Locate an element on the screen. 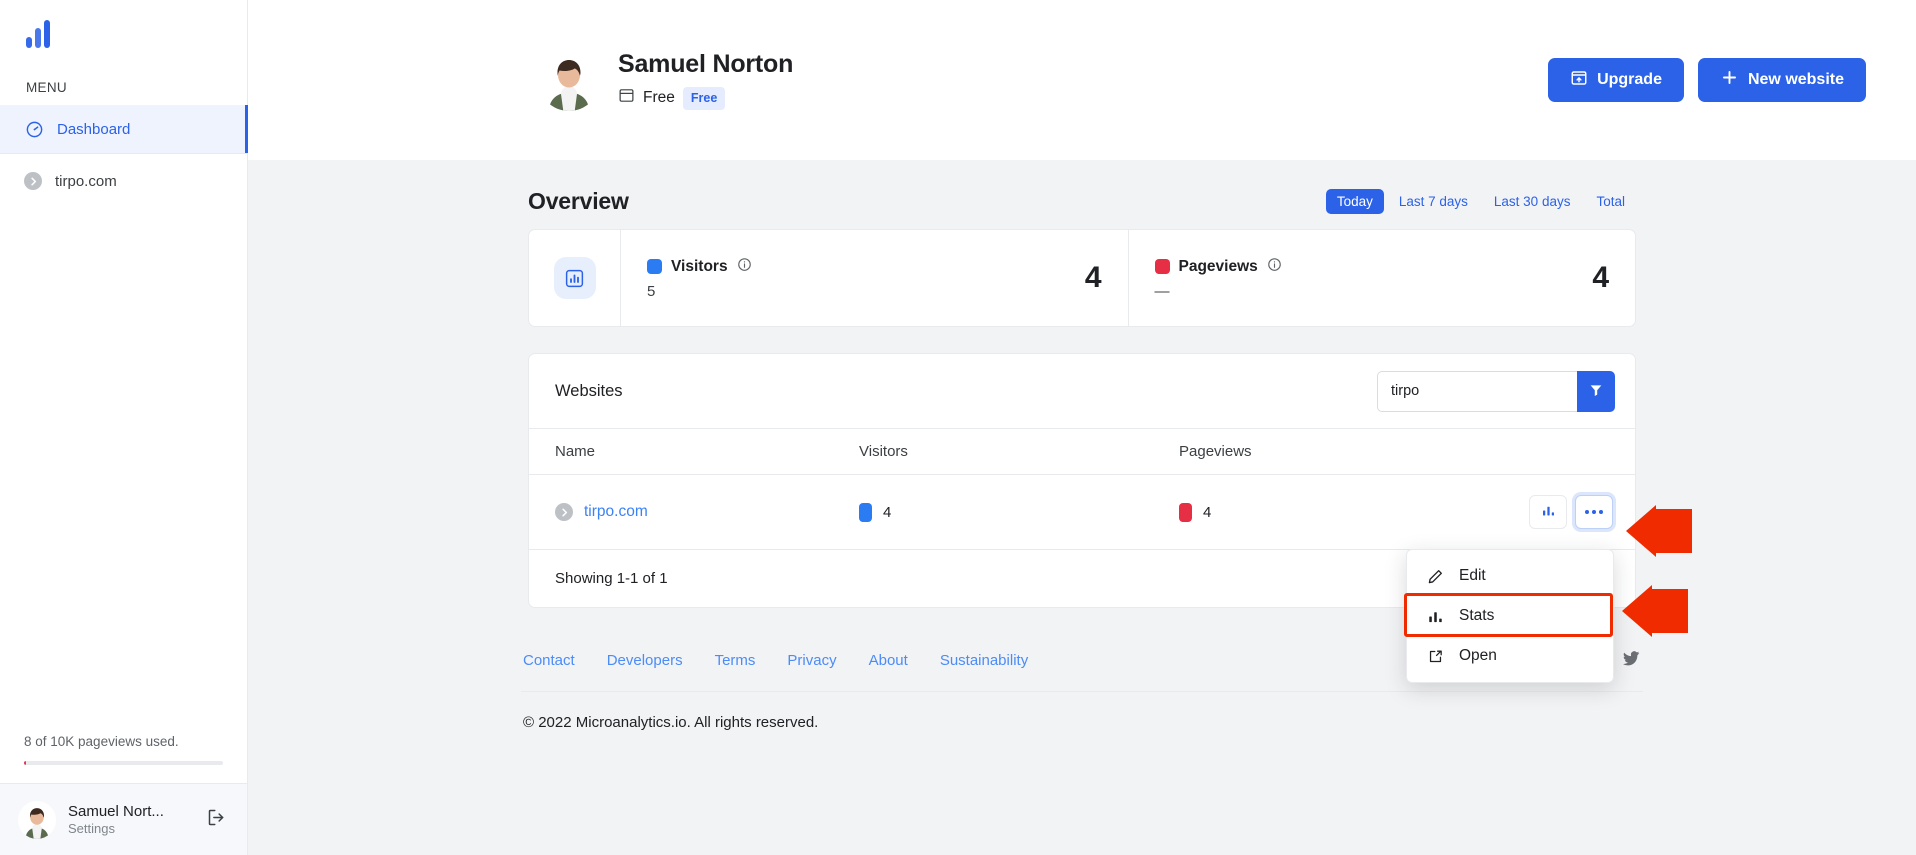 The image size is (1916, 855). column-header-name: Name is located at coordinates (694, 451).